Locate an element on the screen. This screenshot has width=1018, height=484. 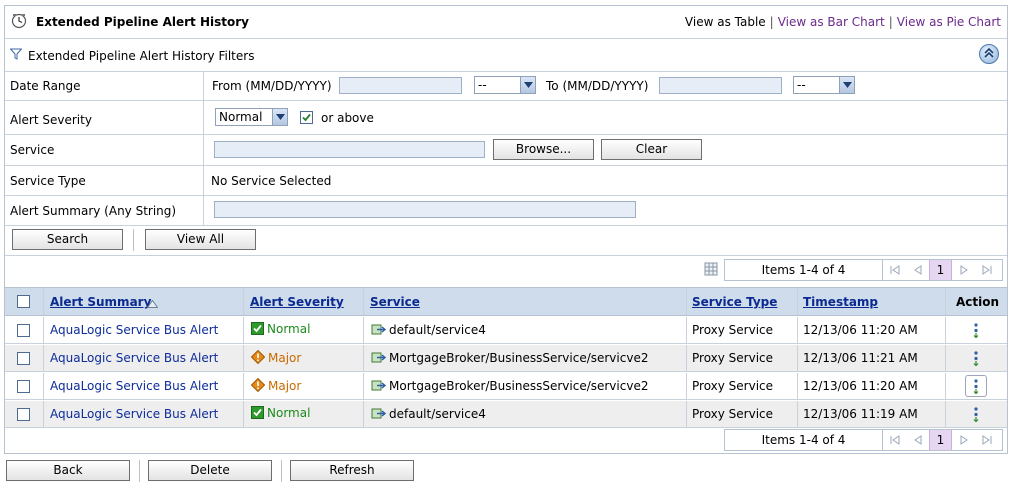
timestamp-cell: 12/13/06 11:19 AM is located at coordinates (860, 414).